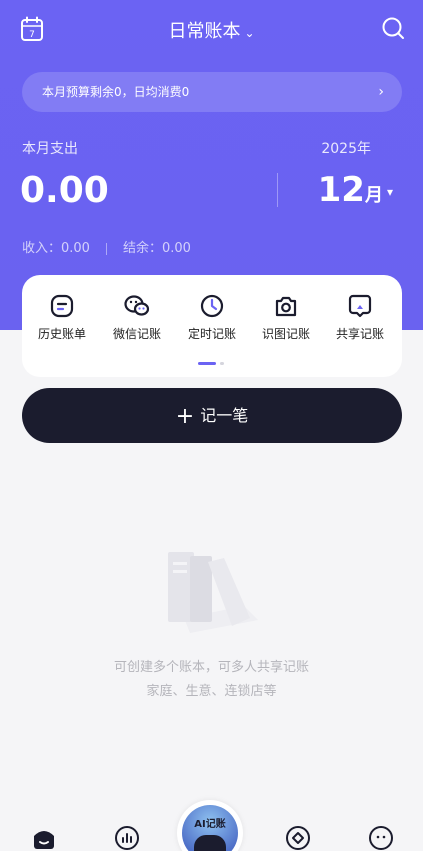  I want to click on quick-action-history: 历史账单, so click(62, 317).